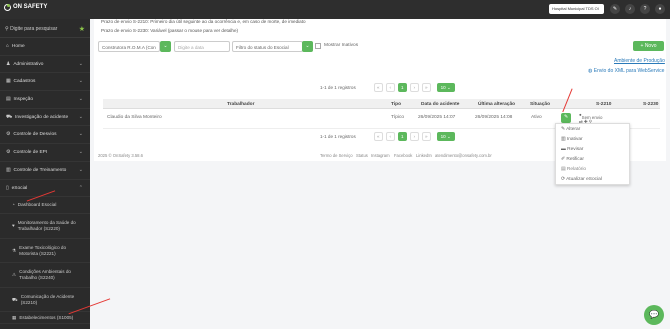 The height and width of the screenshot is (329, 670). I want to click on chart-icon: ◔, so click(13, 205).